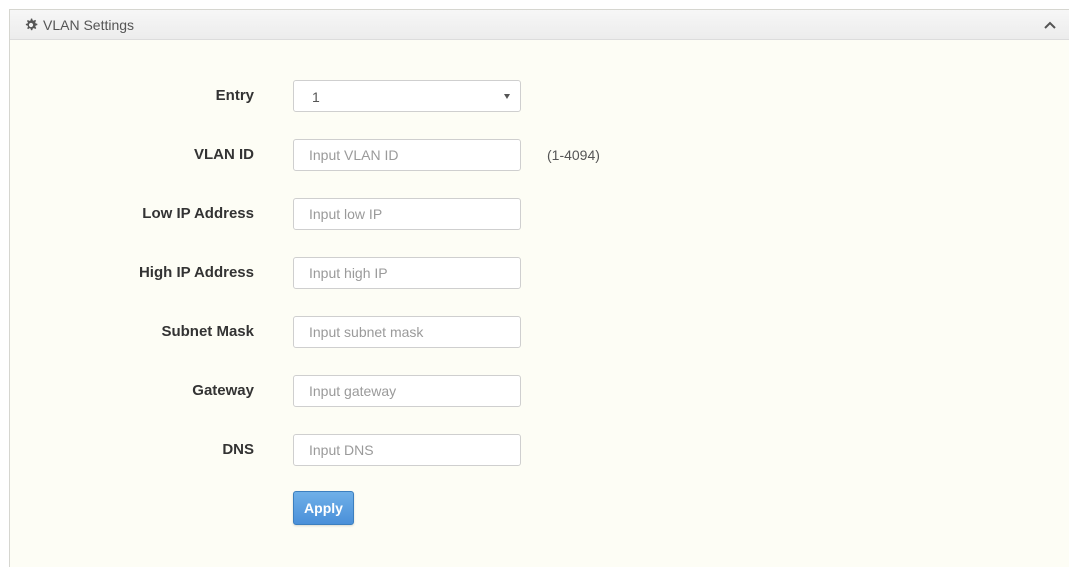 The height and width of the screenshot is (567, 1069). Describe the element at coordinates (407, 391) in the screenshot. I see `gateway-input` at that location.